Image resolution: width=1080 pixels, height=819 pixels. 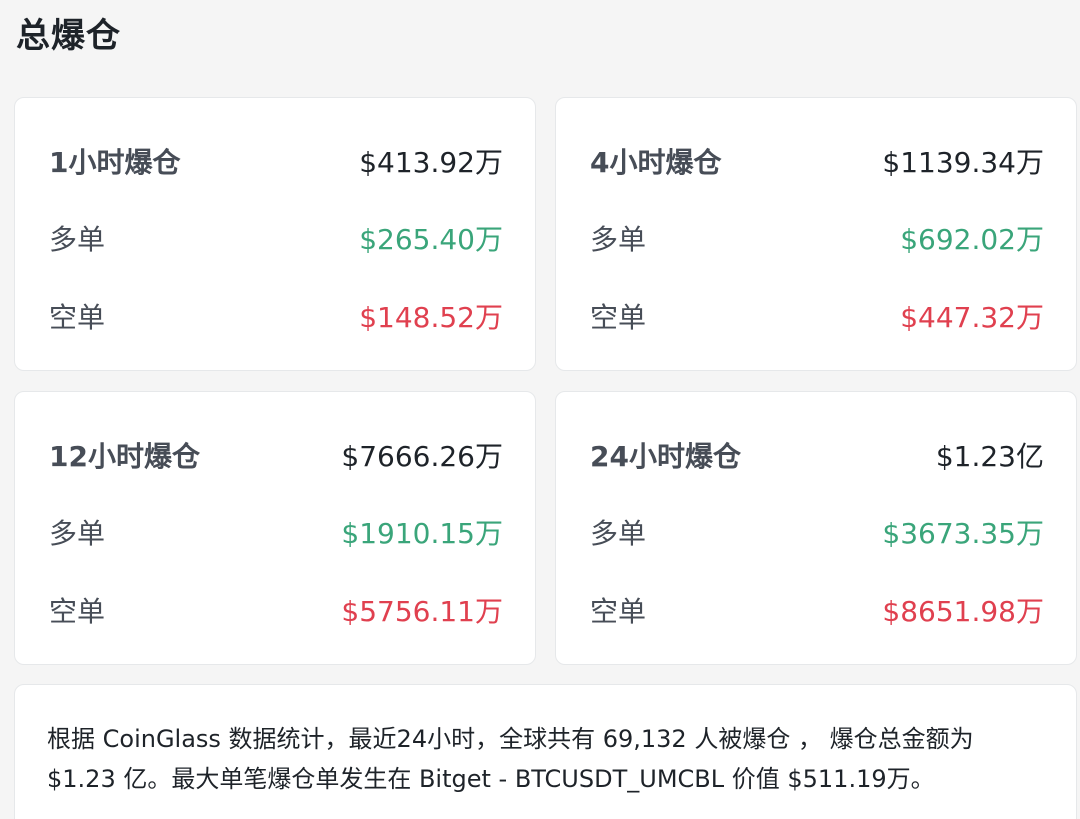 I want to click on total-row: 4小时爆仓 $1139.34万, so click(x=817, y=163).